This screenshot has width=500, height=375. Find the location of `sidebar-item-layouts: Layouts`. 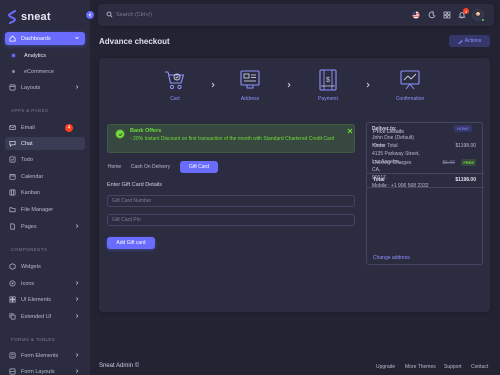

sidebar-item-layouts: Layouts is located at coordinates (45, 87).